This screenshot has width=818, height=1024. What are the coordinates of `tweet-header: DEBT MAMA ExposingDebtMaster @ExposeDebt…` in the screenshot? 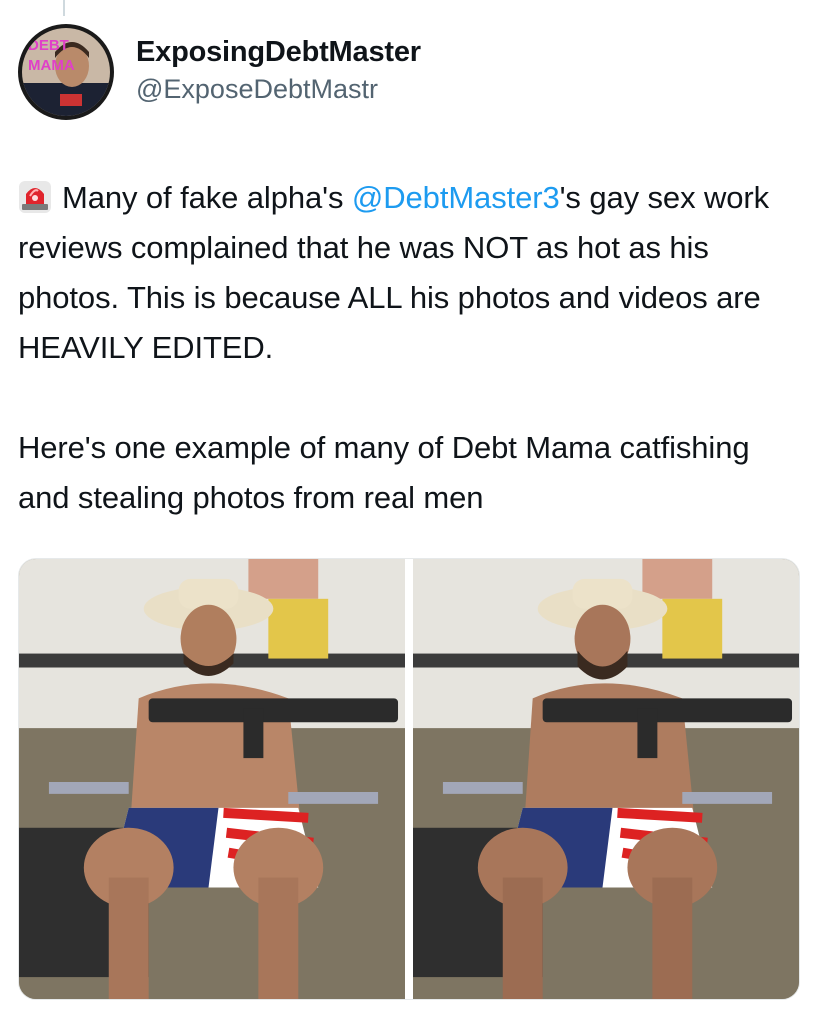 It's located at (408, 72).